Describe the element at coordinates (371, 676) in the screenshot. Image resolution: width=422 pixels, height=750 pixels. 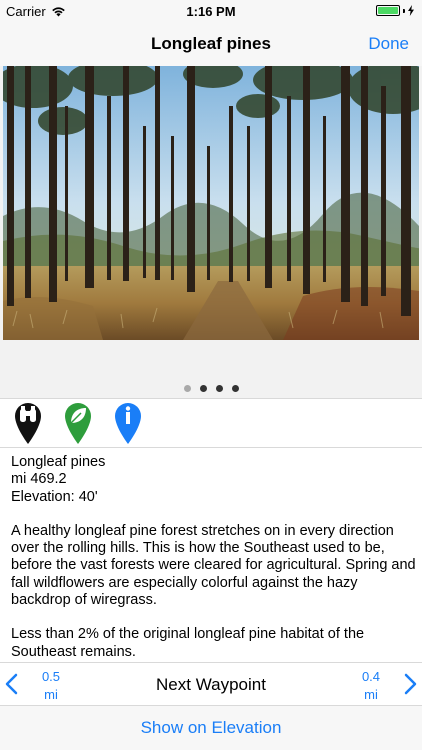
I see `next-distance-value: 0.4` at that location.